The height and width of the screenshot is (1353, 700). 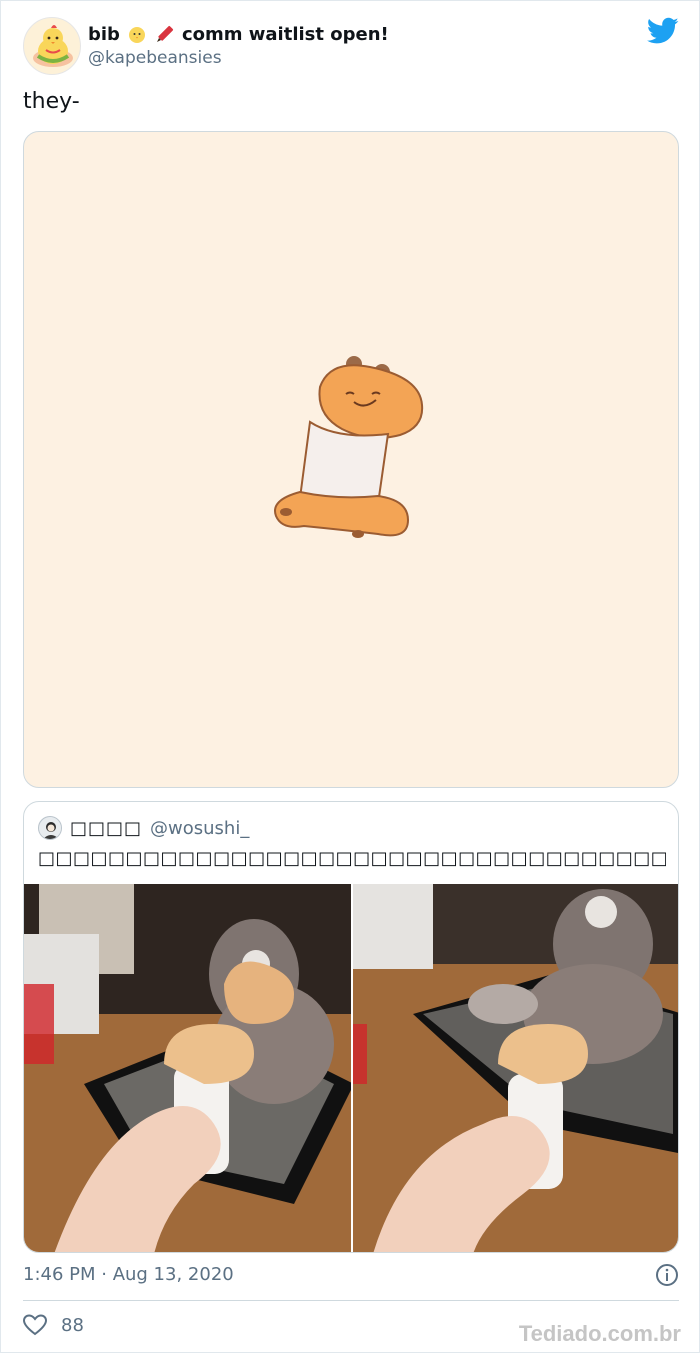 What do you see at coordinates (165, 34) in the screenshot?
I see `crayon-icon` at bounding box center [165, 34].